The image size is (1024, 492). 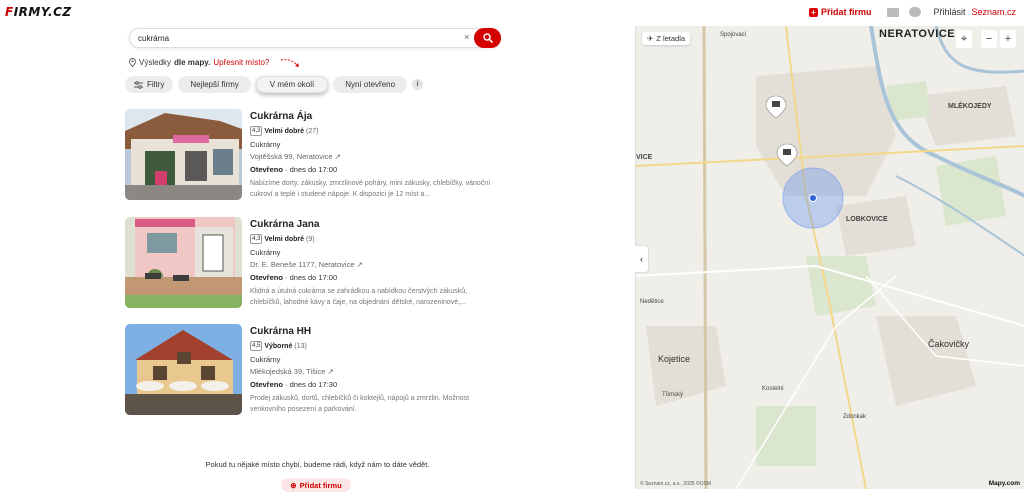 What do you see at coordinates (813, 12) in the screenshot?
I see `plus-icon: +` at bounding box center [813, 12].